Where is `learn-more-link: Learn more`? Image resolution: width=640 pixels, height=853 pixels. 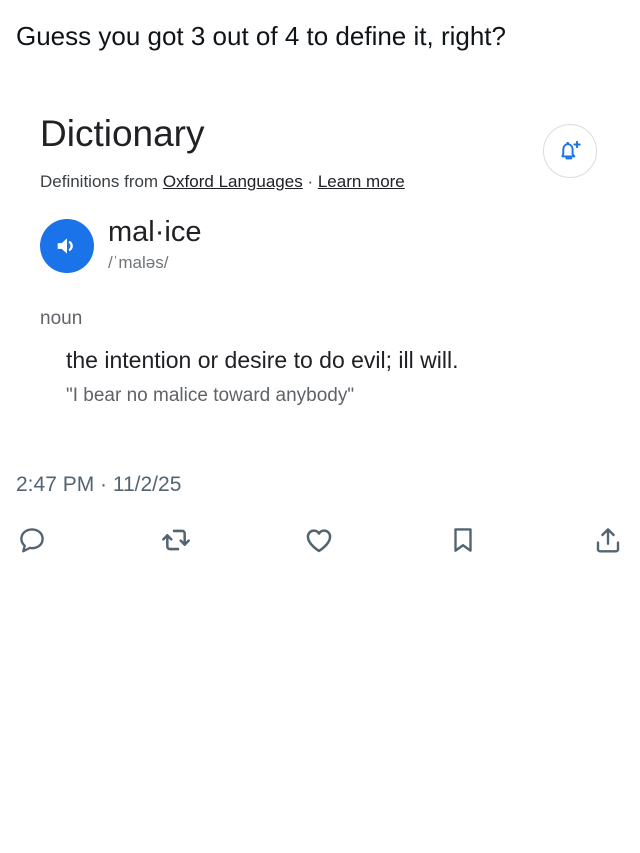 learn-more-link: Learn more is located at coordinates (361, 181).